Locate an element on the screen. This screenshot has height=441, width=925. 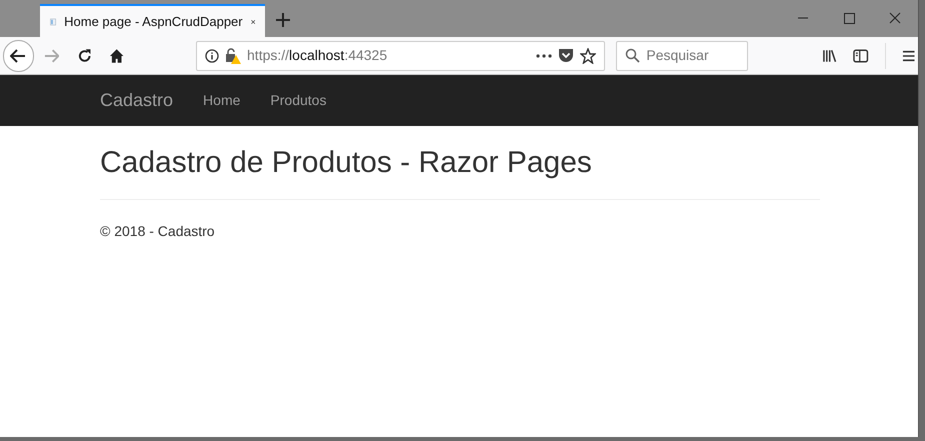
home-icon is located at coordinates (116, 56).